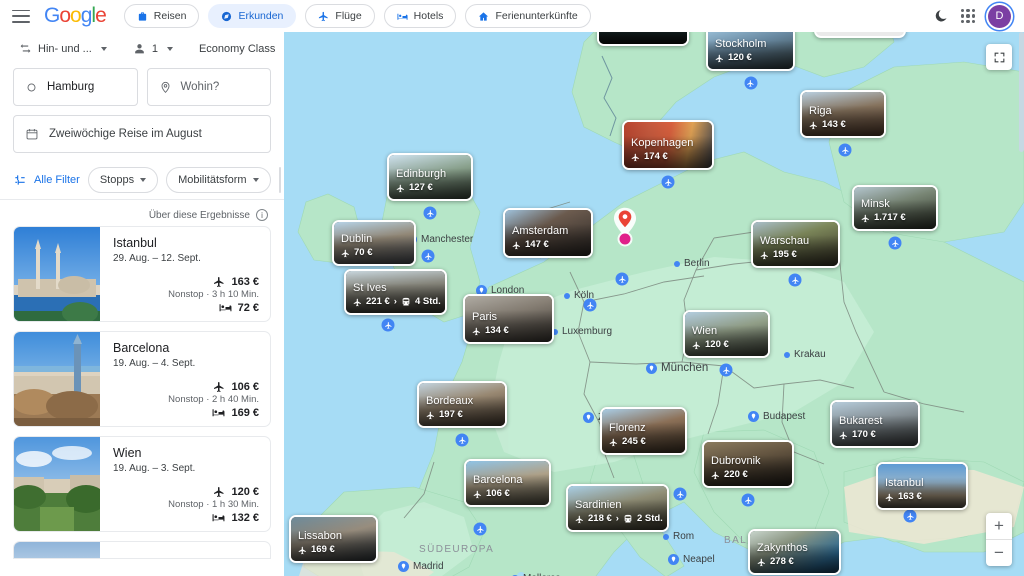  Describe the element at coordinates (252, 16) in the screenshot. I see `nav-chip-erkunden: Erkunden` at that location.